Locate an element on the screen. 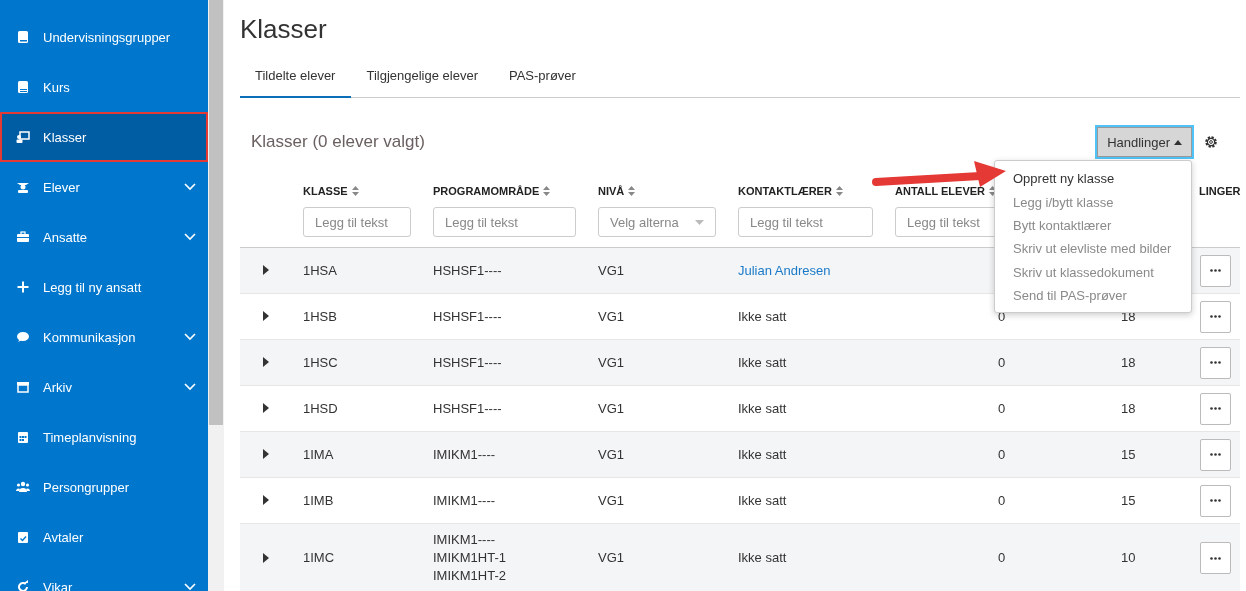  table-cell: 1HSC is located at coordinates (320, 362).